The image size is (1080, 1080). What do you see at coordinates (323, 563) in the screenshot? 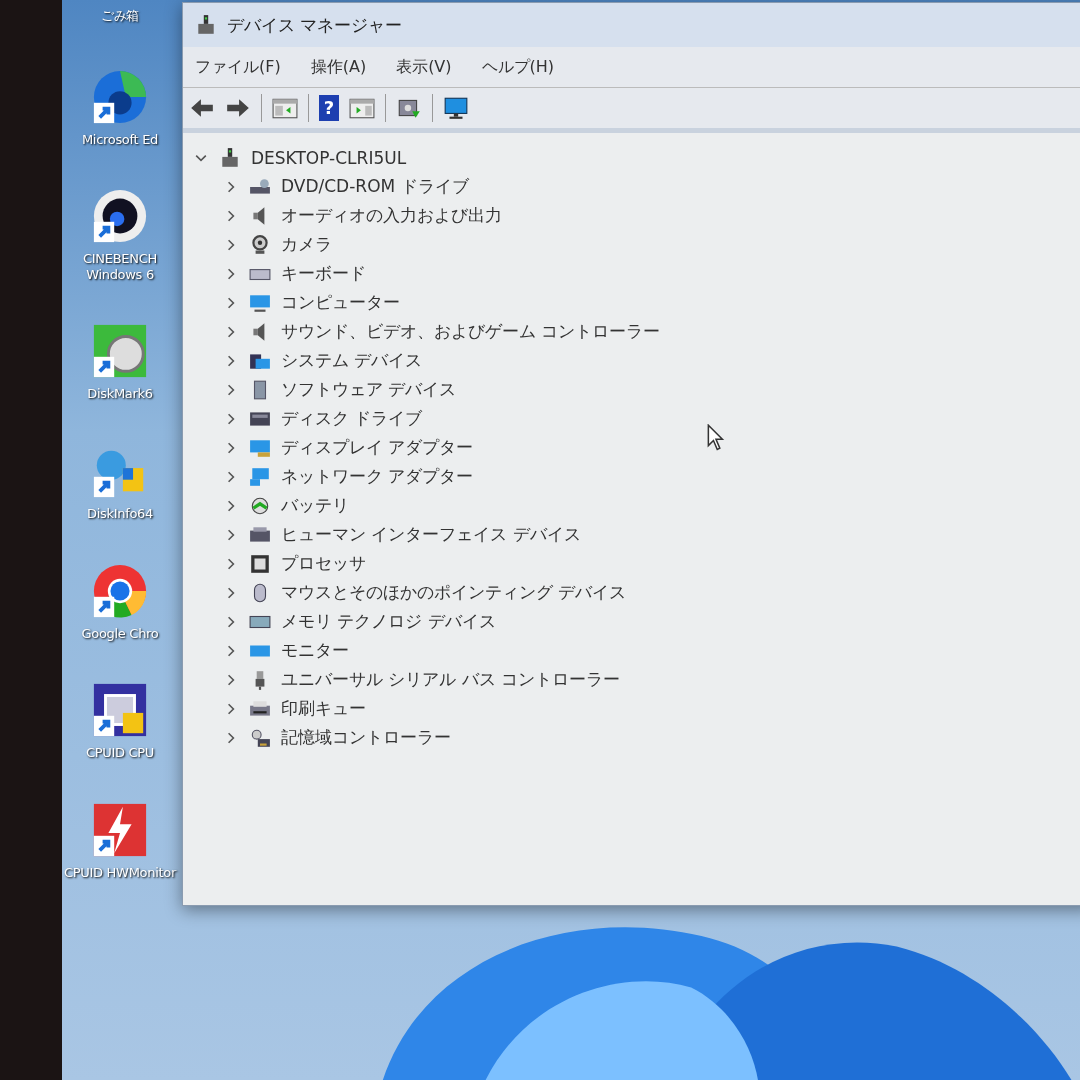
I see `tree-item: プロセッサ` at bounding box center [323, 563].